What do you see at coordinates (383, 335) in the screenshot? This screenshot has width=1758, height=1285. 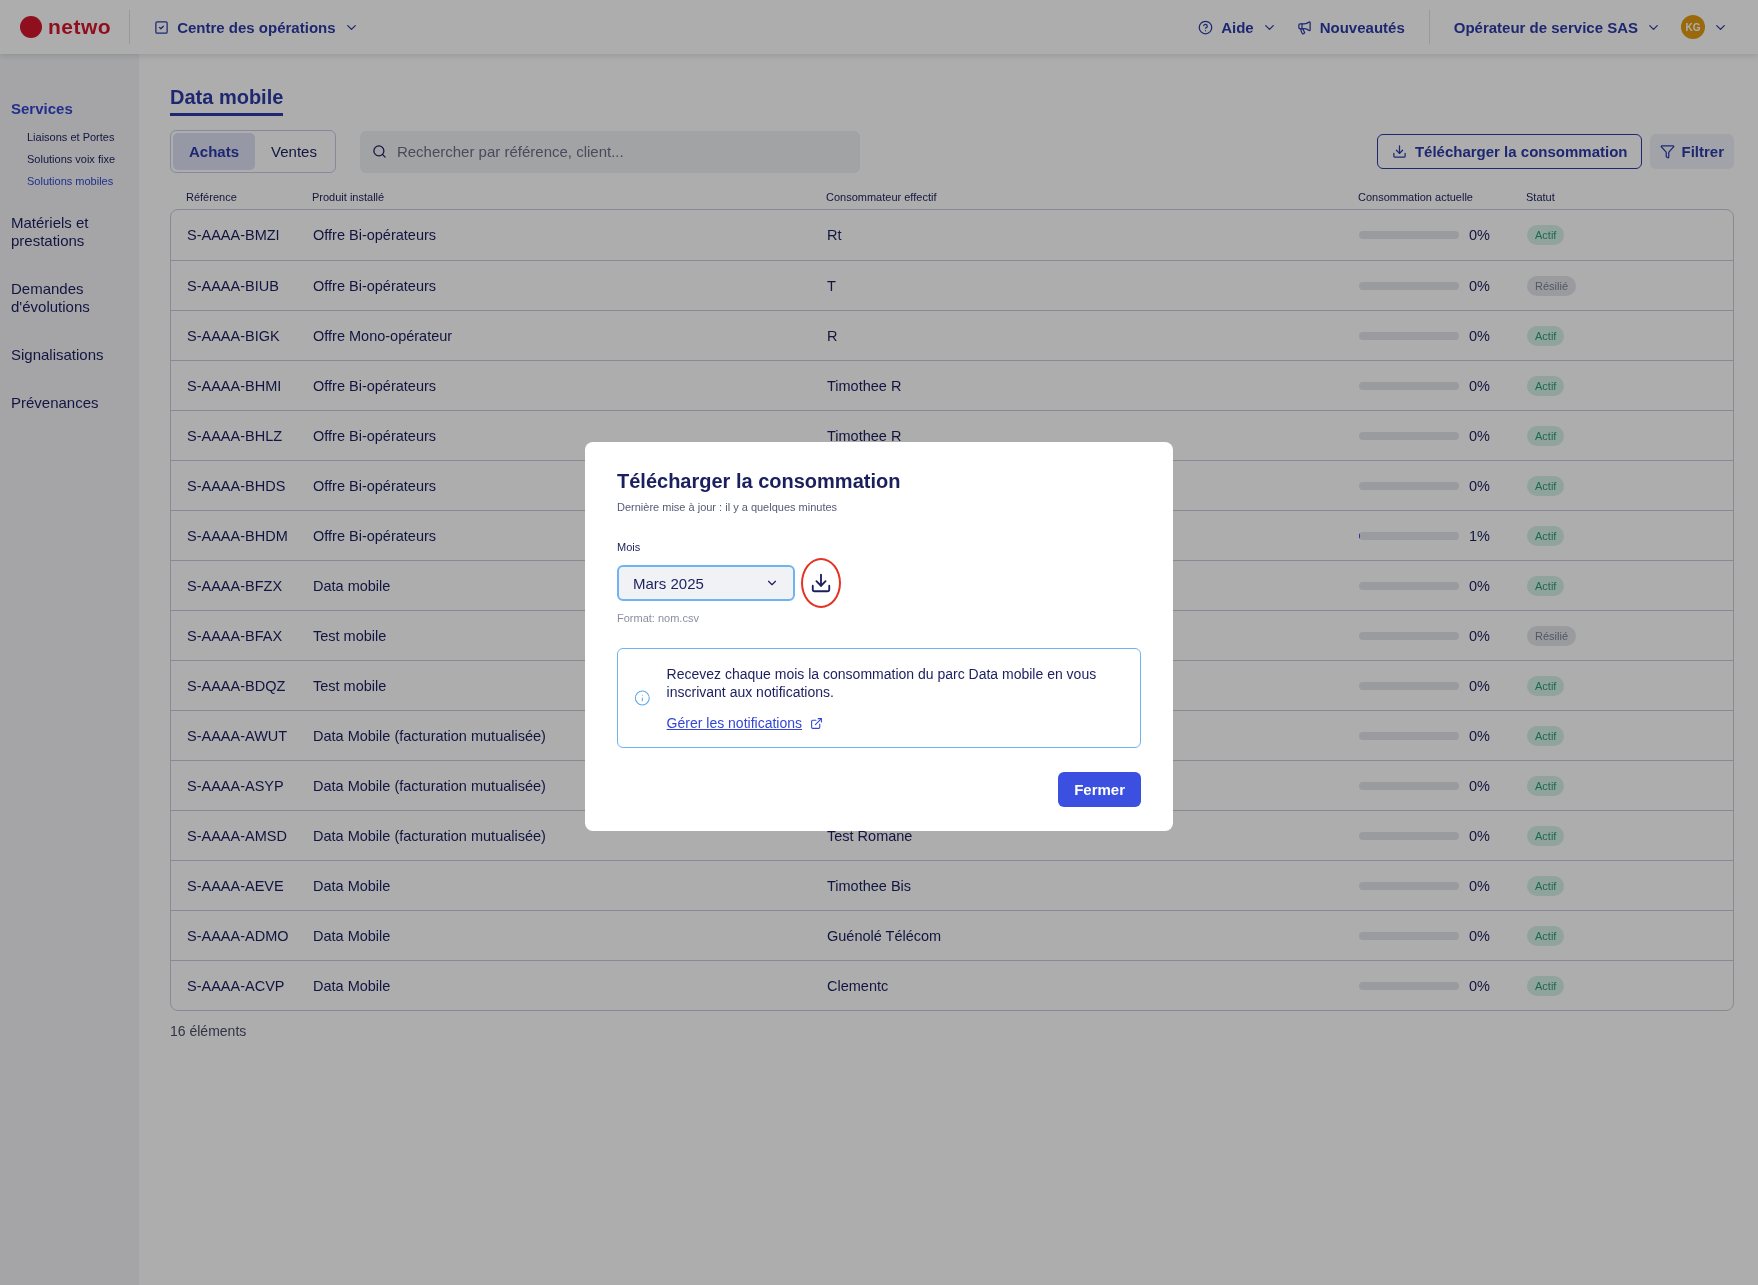 I see `table-cell: Offre Mono-opérateur` at bounding box center [383, 335].